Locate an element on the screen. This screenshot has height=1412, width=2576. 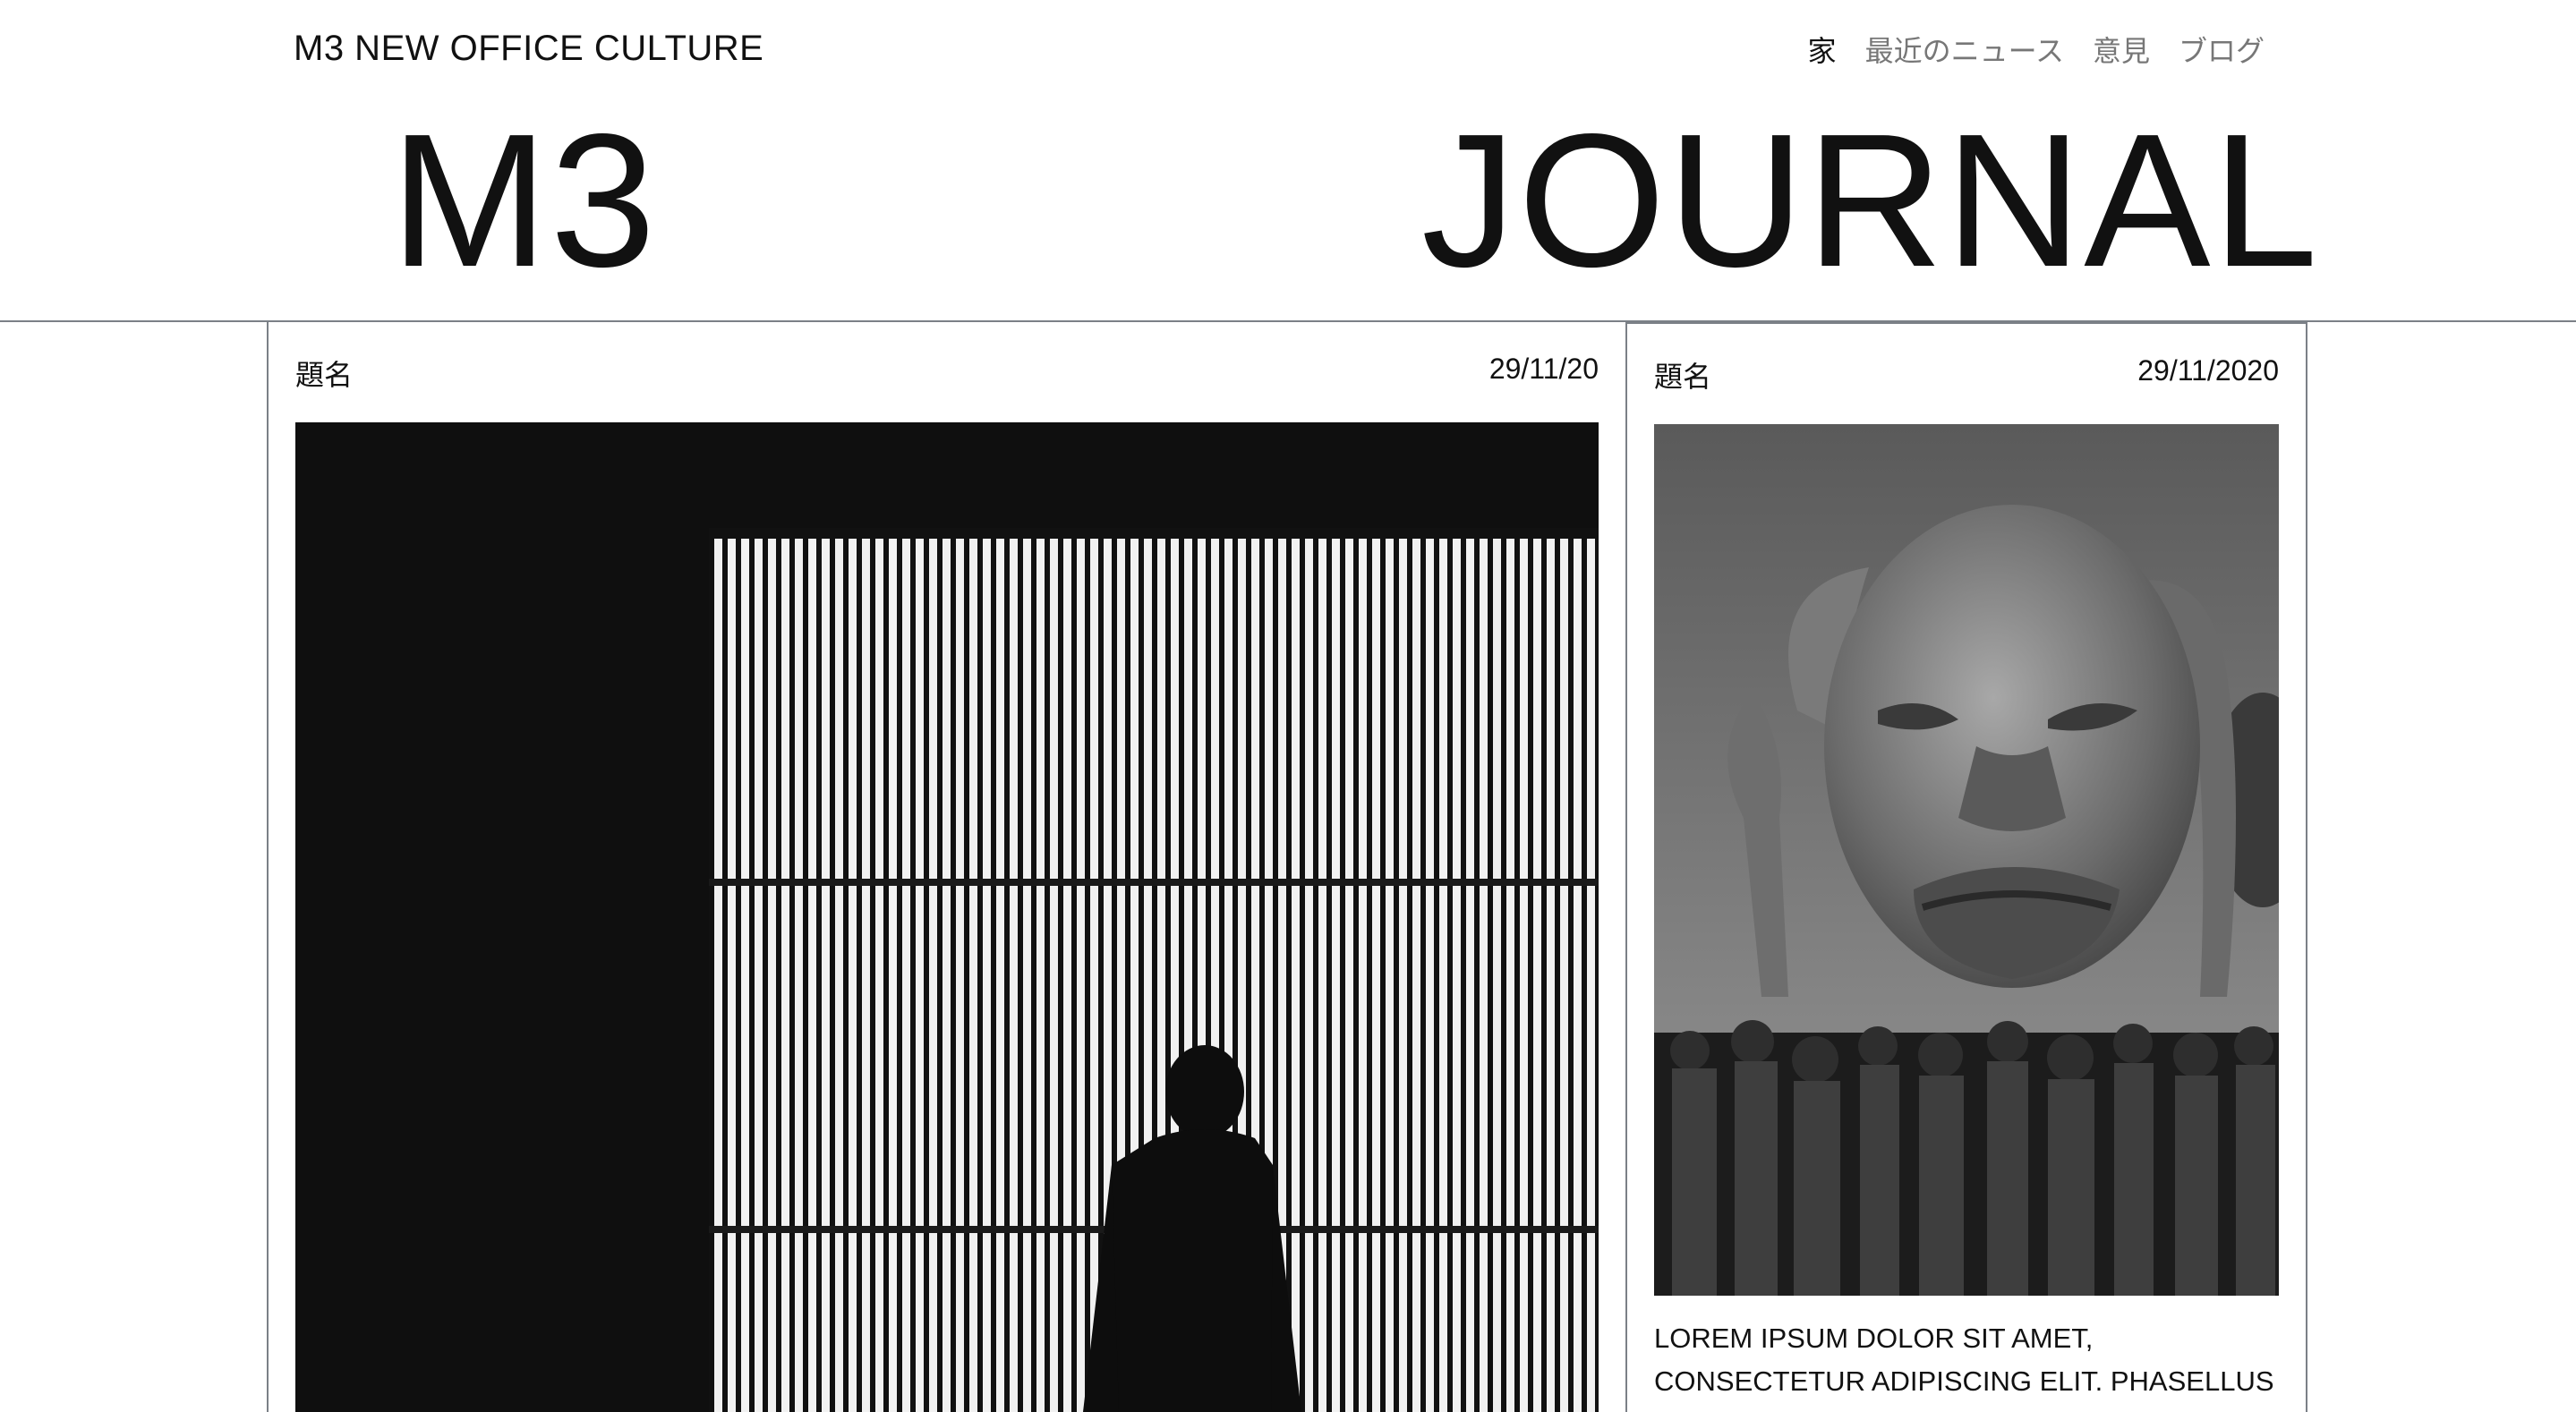
main-nav: 家 最近のニュース 意見 ブログ is located at coordinates (2036, 50).